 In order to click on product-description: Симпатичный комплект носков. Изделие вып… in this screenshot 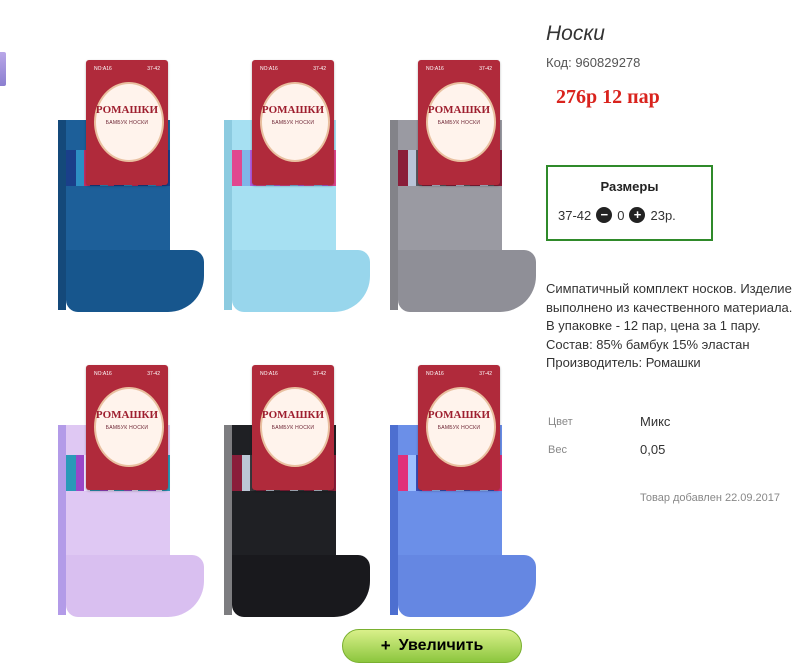, I will do `click(669, 326)`.